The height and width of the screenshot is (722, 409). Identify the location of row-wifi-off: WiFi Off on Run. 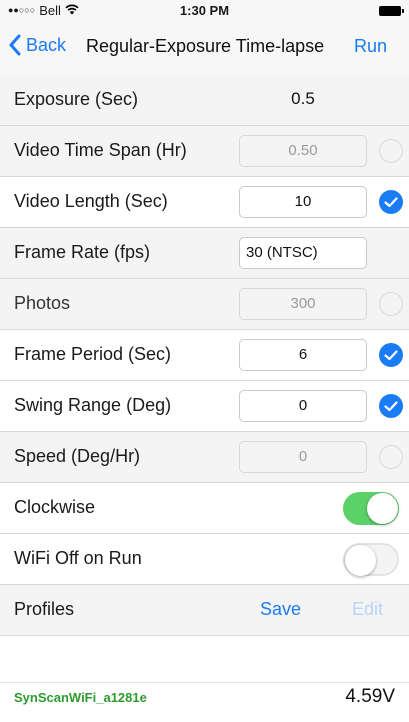
(204, 559).